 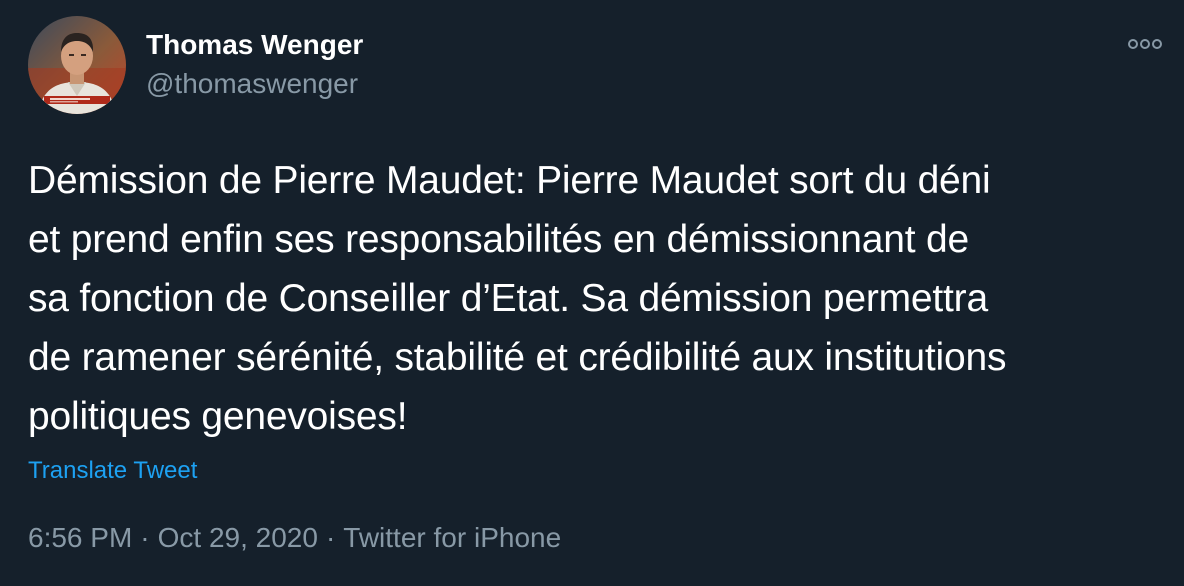 What do you see at coordinates (80, 537) in the screenshot?
I see `tweet-time: 6:56 PM` at bounding box center [80, 537].